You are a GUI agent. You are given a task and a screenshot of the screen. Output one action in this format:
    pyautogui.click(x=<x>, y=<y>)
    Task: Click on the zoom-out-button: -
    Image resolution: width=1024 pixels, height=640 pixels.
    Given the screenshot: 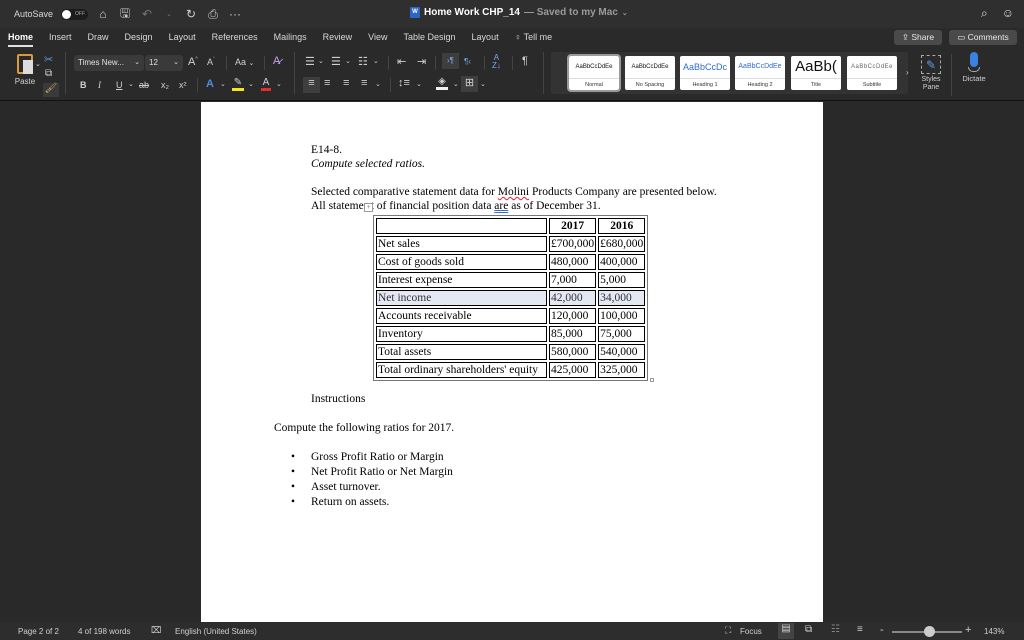 What is the action you would take?
    pyautogui.click(x=882, y=630)
    